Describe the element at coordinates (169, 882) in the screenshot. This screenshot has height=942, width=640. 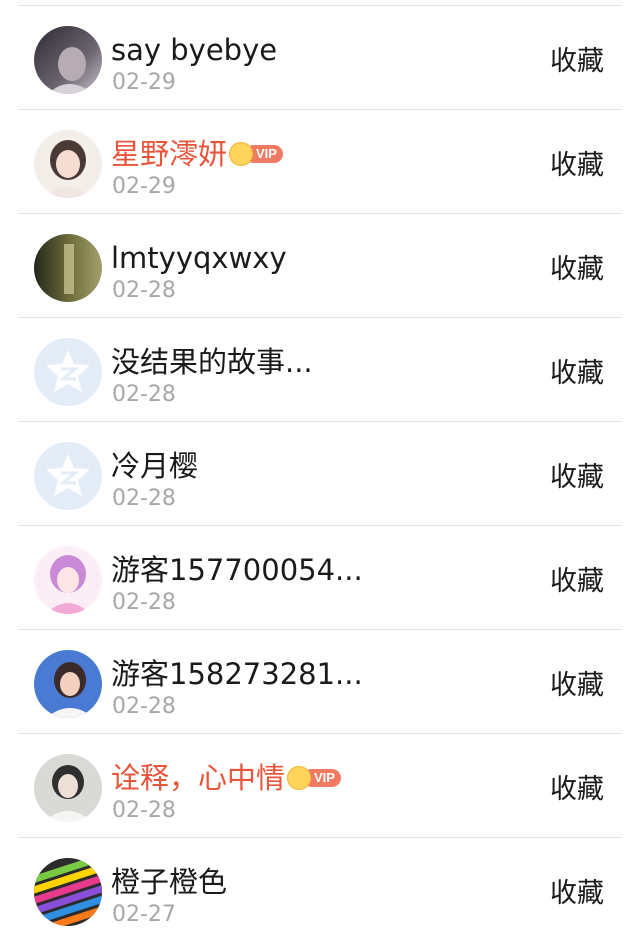
I see `user-name: 橙子橙色` at that location.